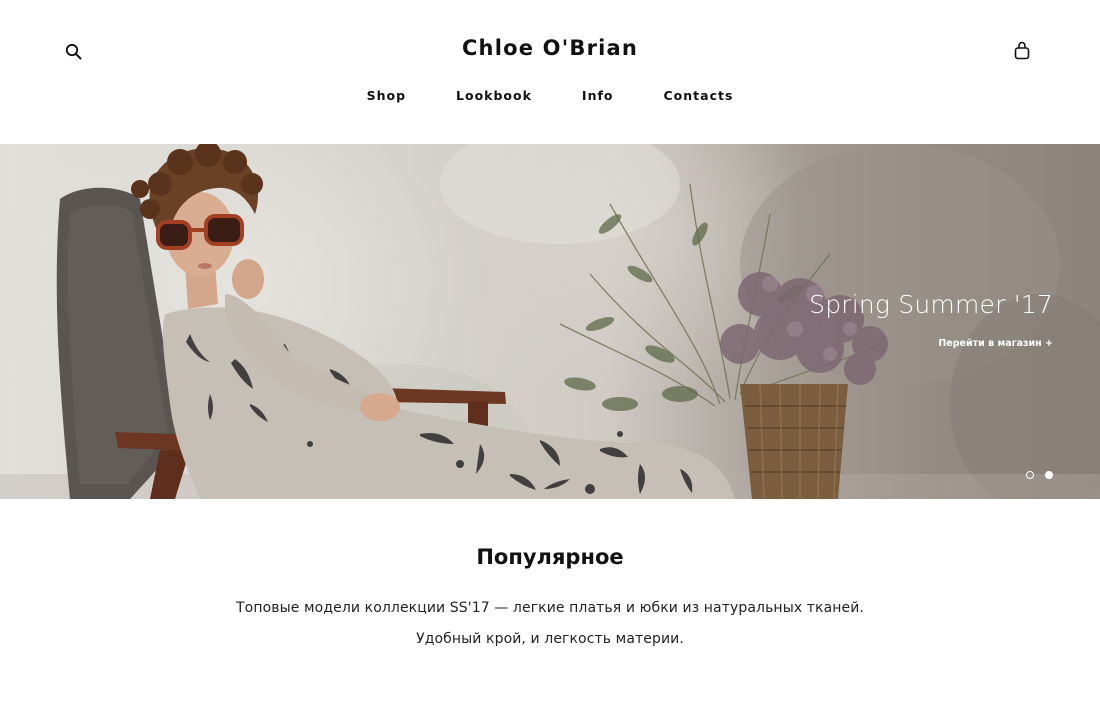  I want to click on nav-item-info: Info, so click(598, 95).